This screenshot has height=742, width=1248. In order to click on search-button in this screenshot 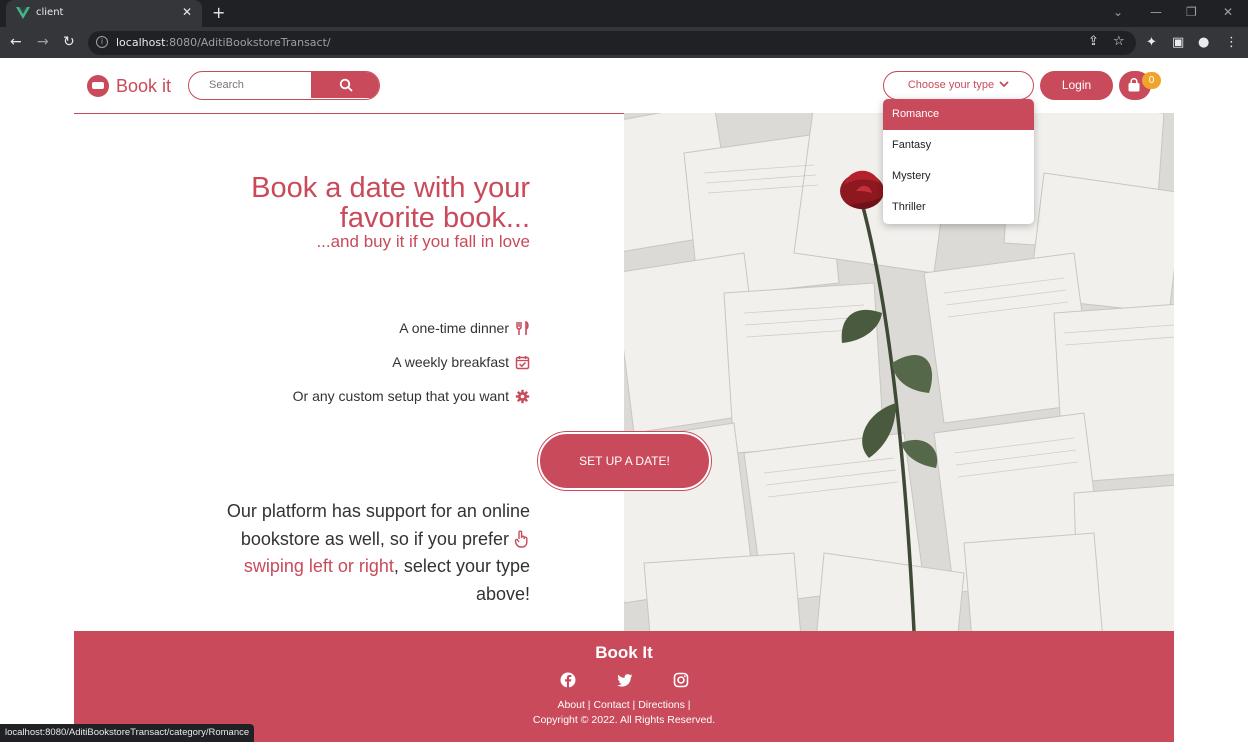, I will do `click(345, 85)`.